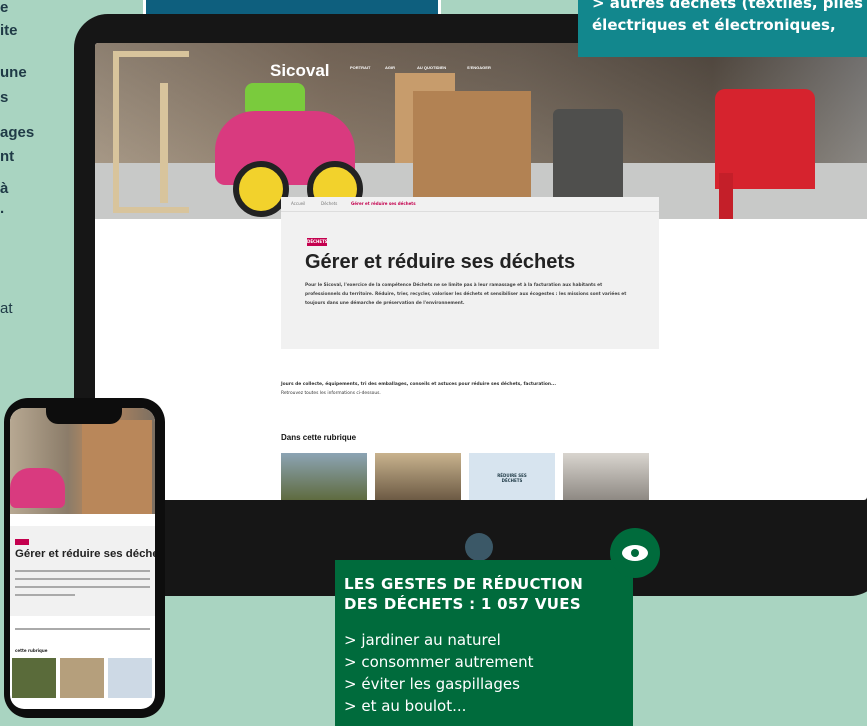  What do you see at coordinates (727, 6) in the screenshot?
I see `teal-line-1: > autres déchets (textiles, piles` at bounding box center [727, 6].